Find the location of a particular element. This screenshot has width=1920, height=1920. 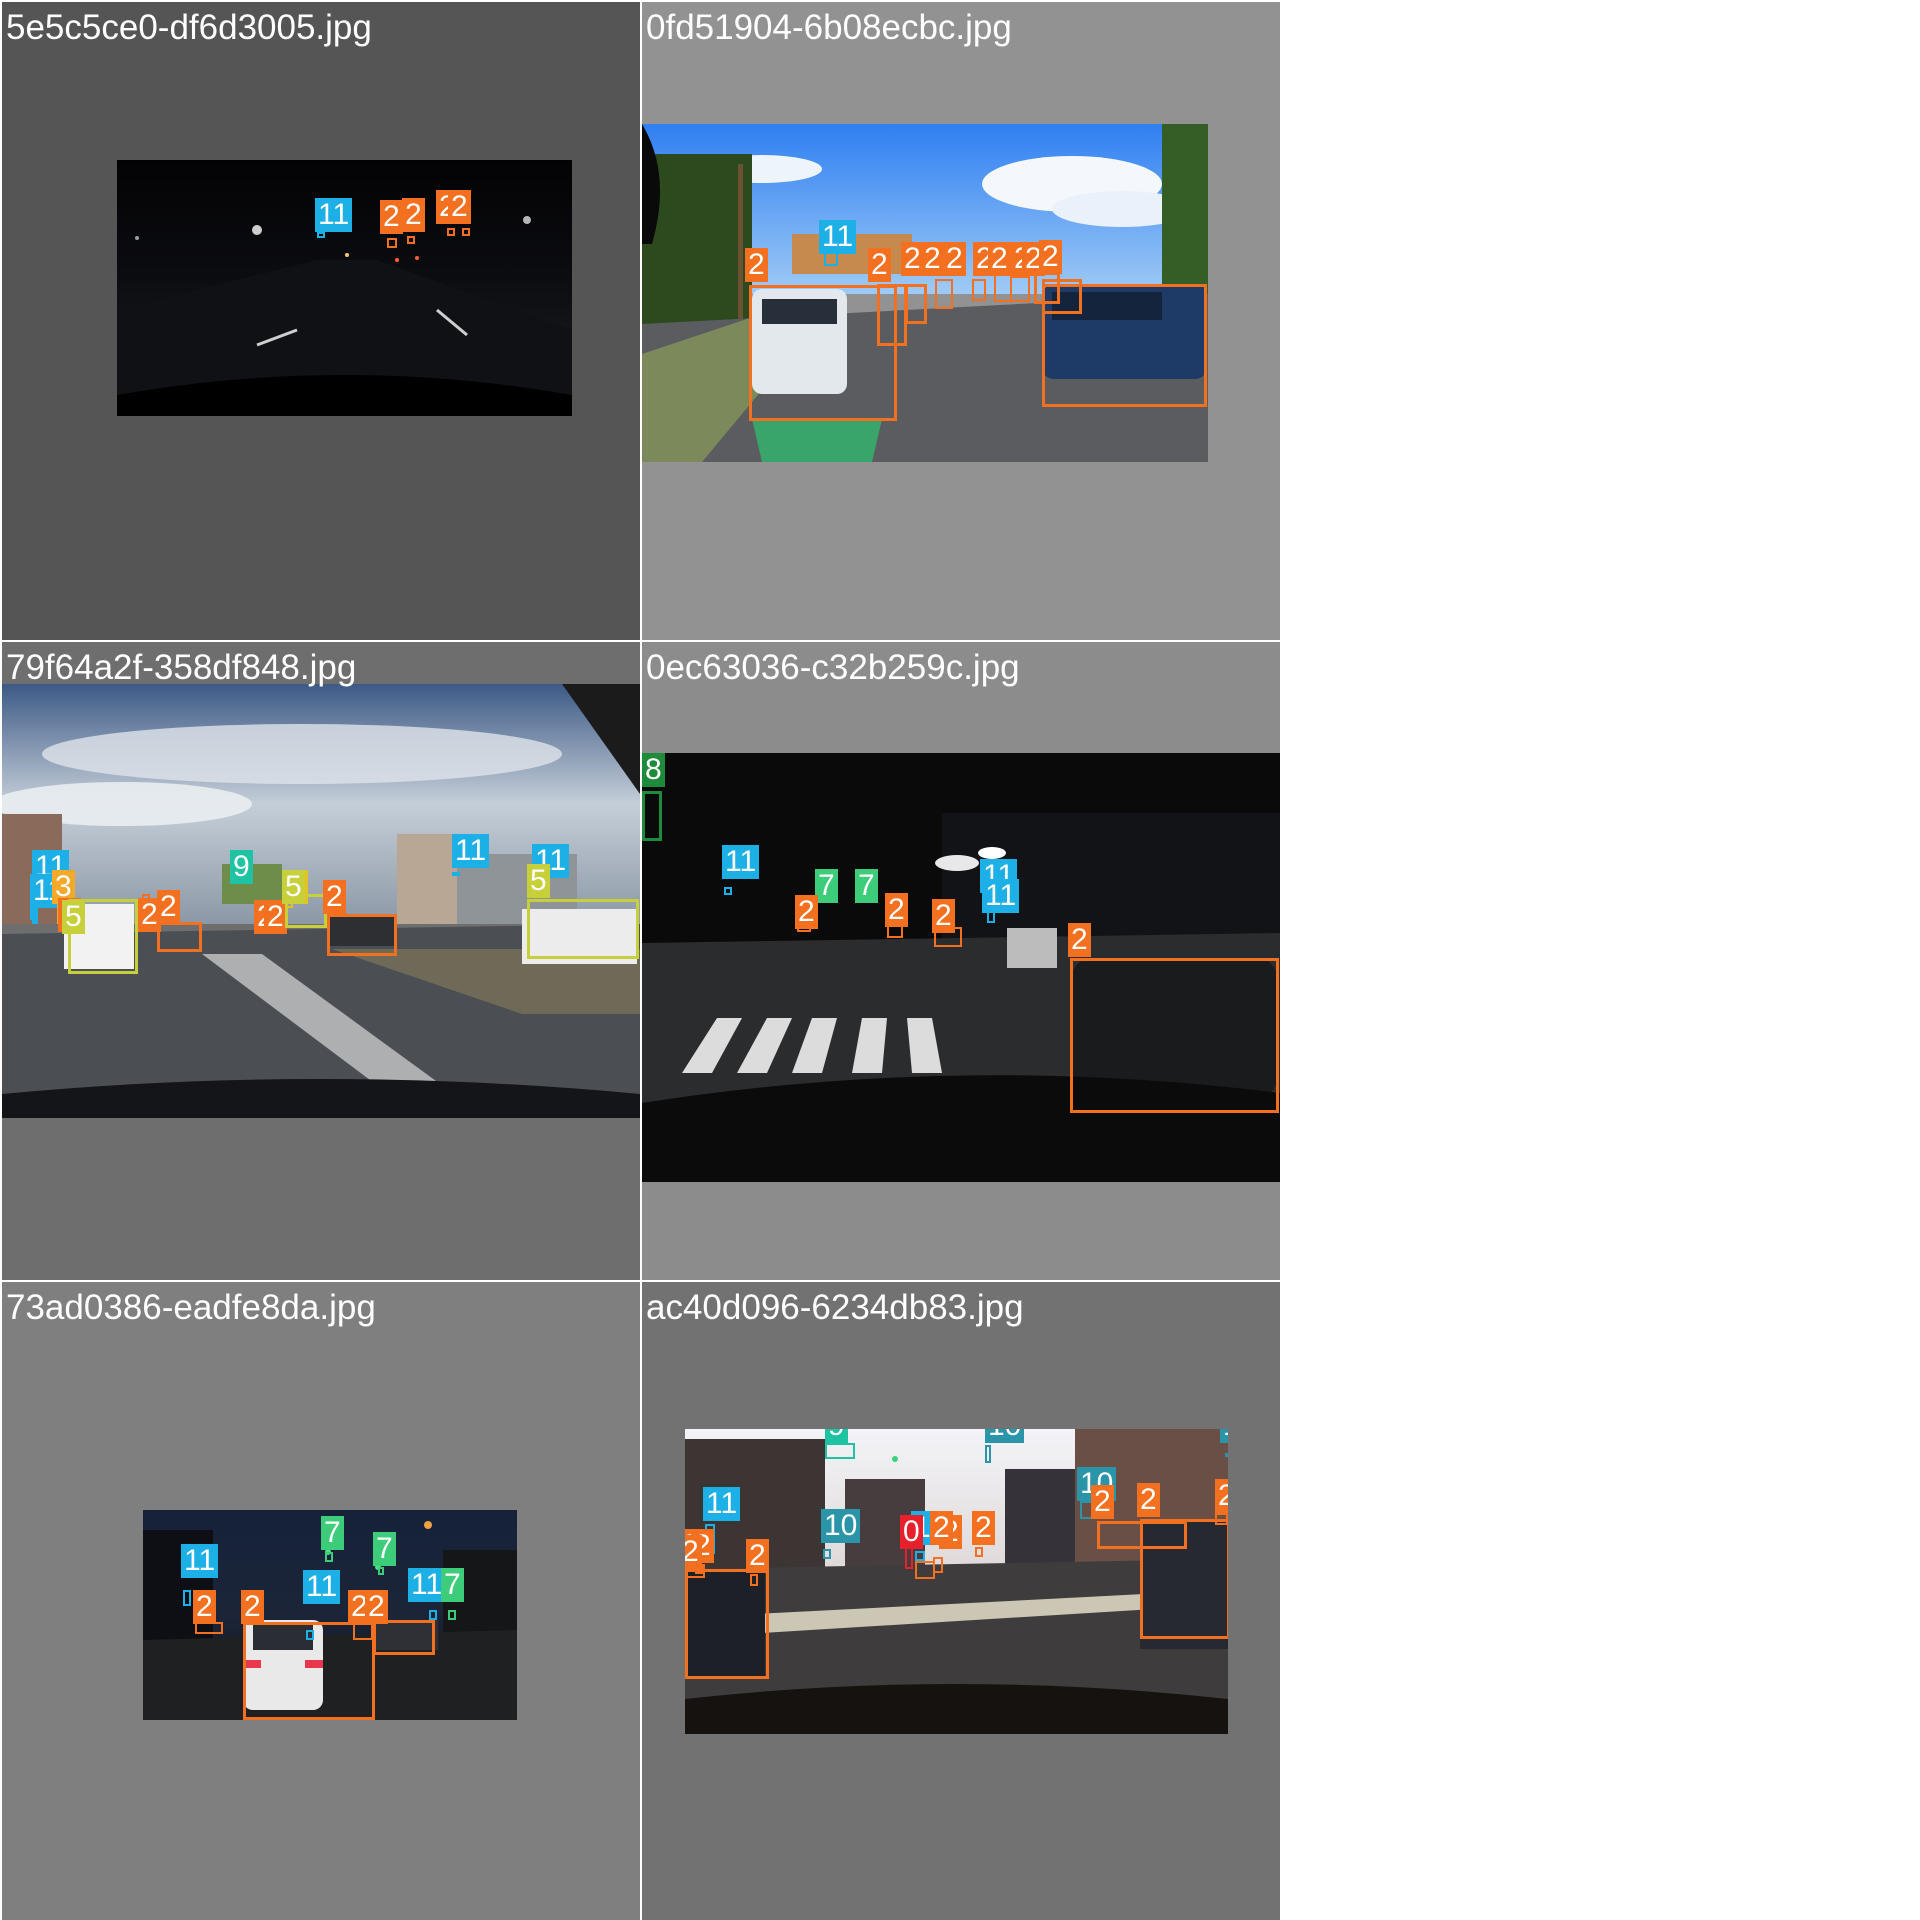

photo: 7 11 7 11 11 7 2 2 2 2 is located at coordinates (330, 1615).